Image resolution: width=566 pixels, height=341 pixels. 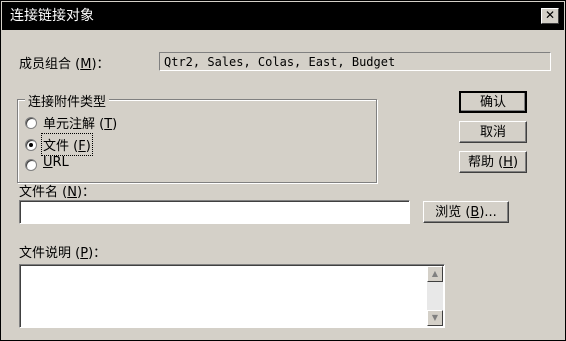 What do you see at coordinates (63, 253) in the screenshot?
I see `description-label: 文件说明 (P)：` at bounding box center [63, 253].